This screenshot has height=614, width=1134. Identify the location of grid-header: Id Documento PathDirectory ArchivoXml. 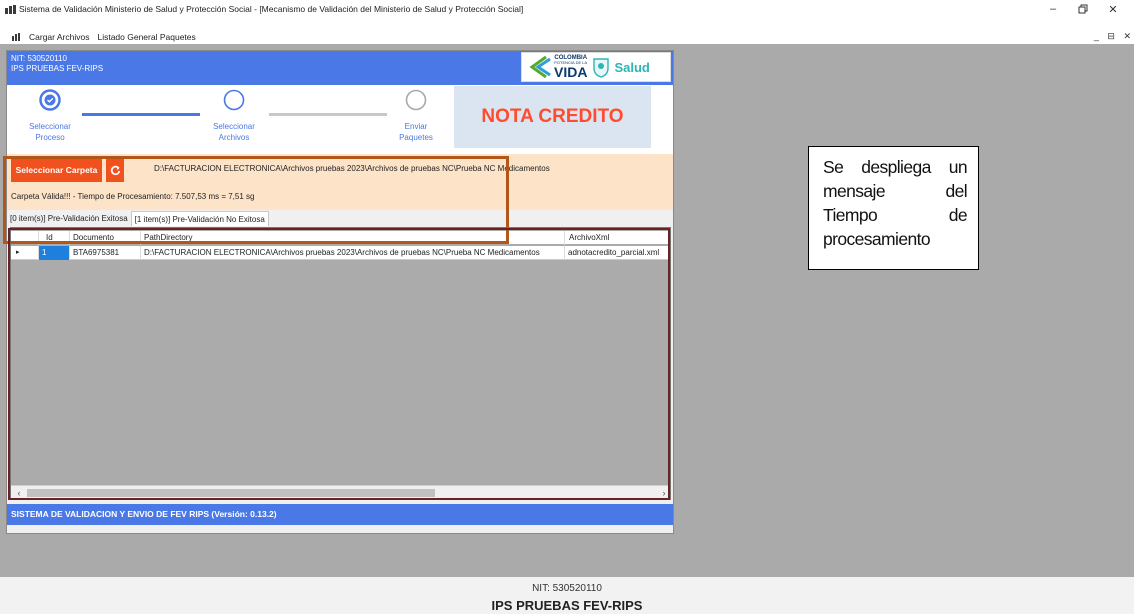
(340, 238).